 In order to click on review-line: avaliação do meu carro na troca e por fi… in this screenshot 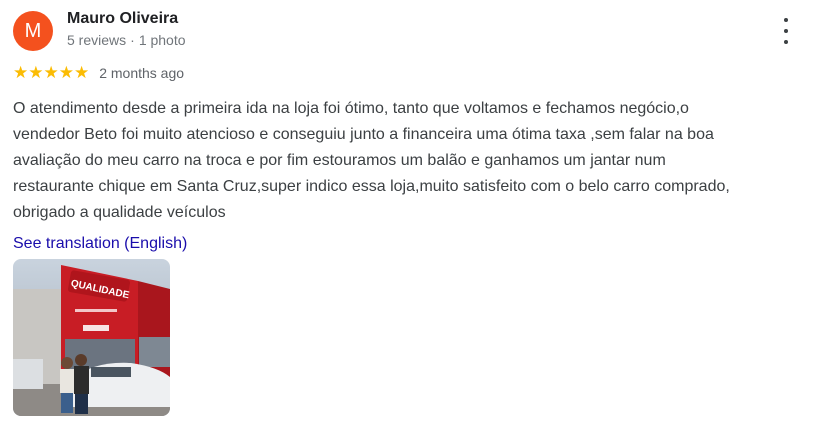, I will do `click(339, 160)`.